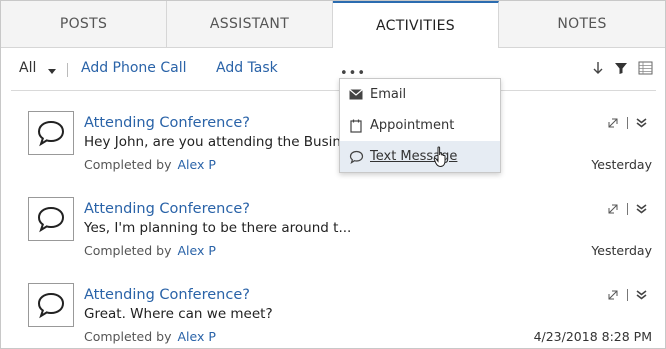 The width and height of the screenshot is (666, 349). What do you see at coordinates (356, 126) in the screenshot?
I see `calendar-icon` at bounding box center [356, 126].